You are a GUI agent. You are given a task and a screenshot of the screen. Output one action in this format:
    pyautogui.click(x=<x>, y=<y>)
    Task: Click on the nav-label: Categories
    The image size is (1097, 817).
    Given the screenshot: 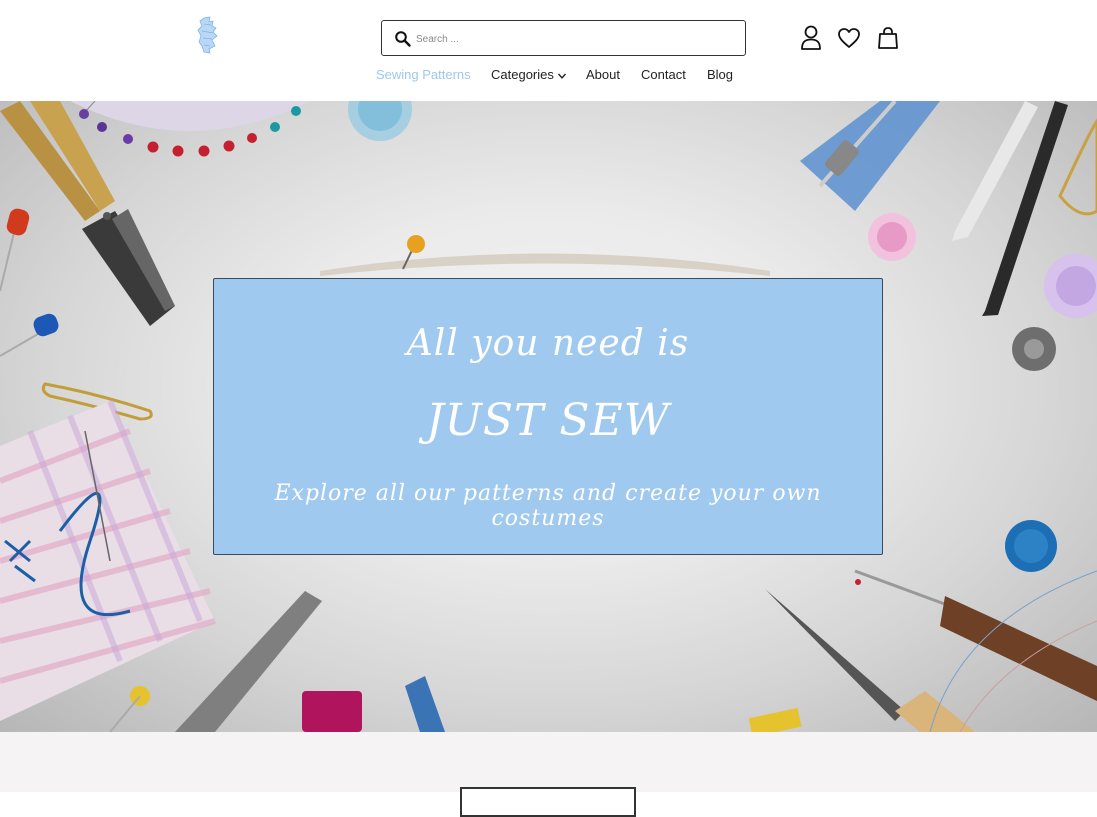 What is the action you would take?
    pyautogui.click(x=522, y=74)
    